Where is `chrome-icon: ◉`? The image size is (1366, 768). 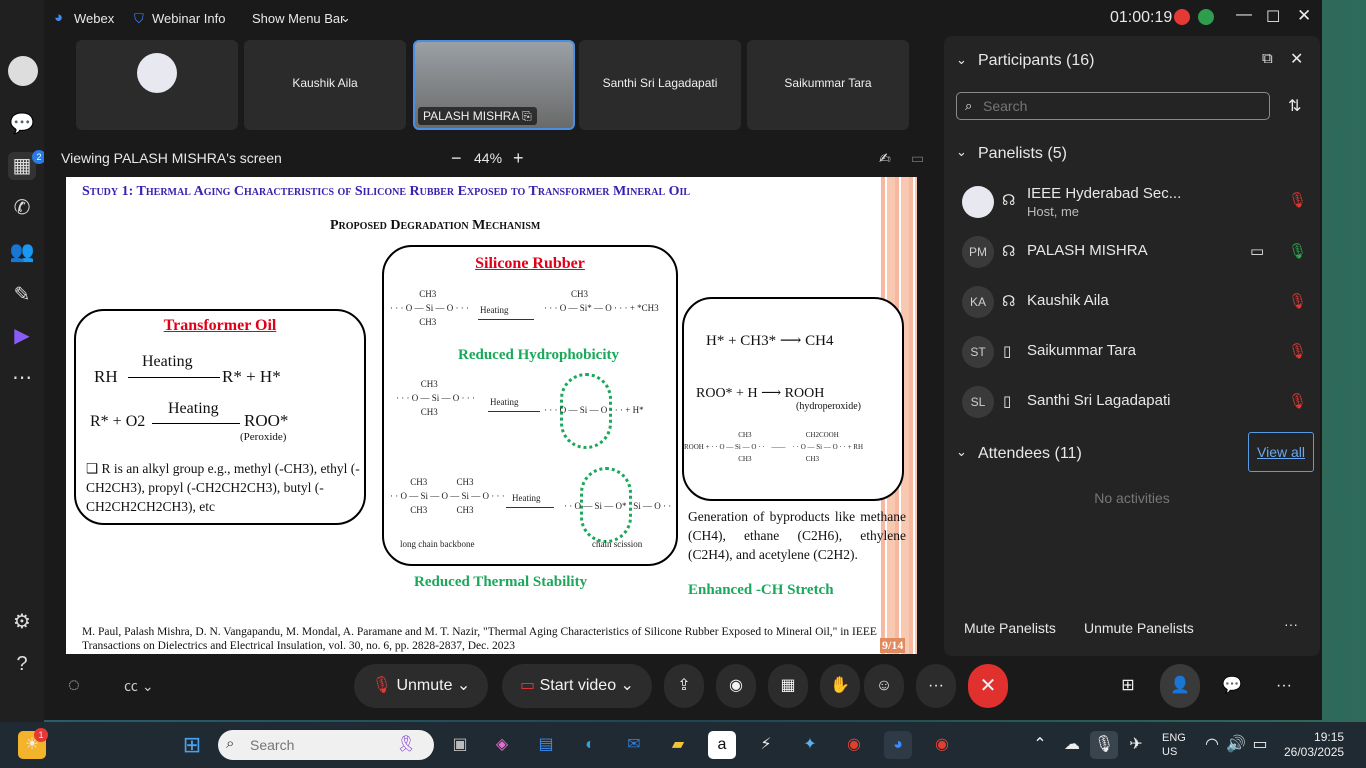 chrome-icon: ◉ is located at coordinates (854, 745).